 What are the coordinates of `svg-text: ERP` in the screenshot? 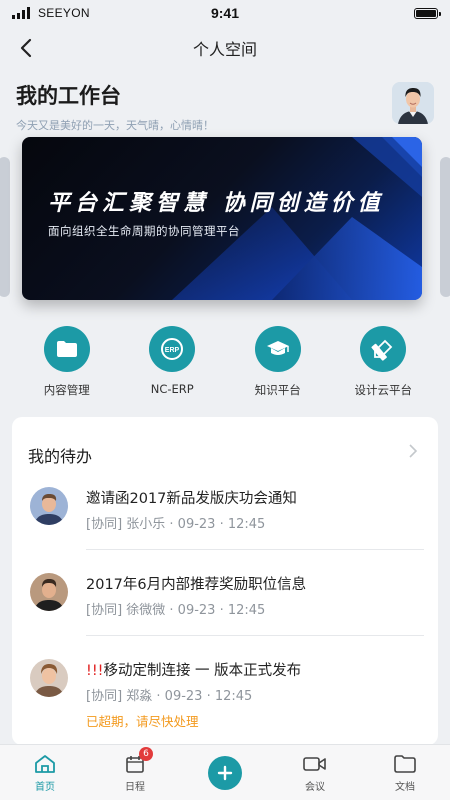 It's located at (172, 350).